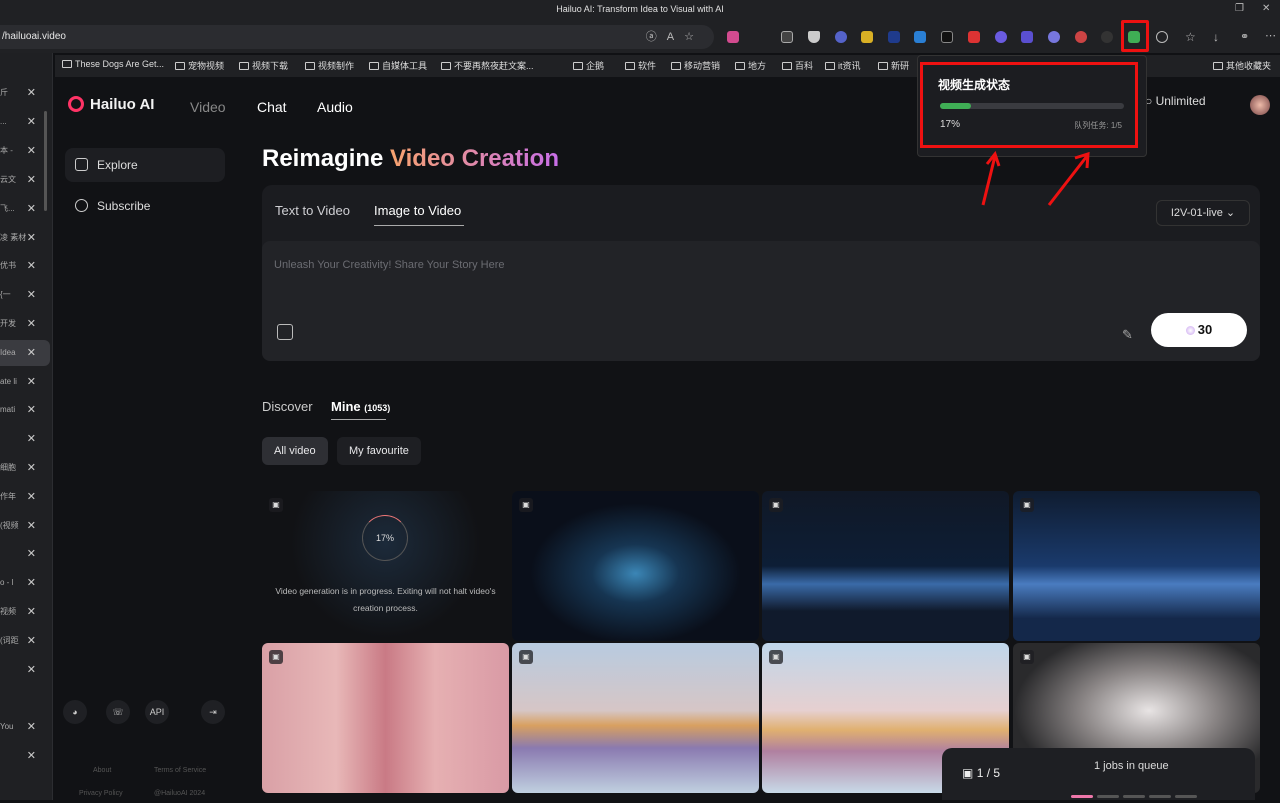 The image size is (1280, 803). I want to click on tab-item: 细胞 ✕, so click(25, 468).